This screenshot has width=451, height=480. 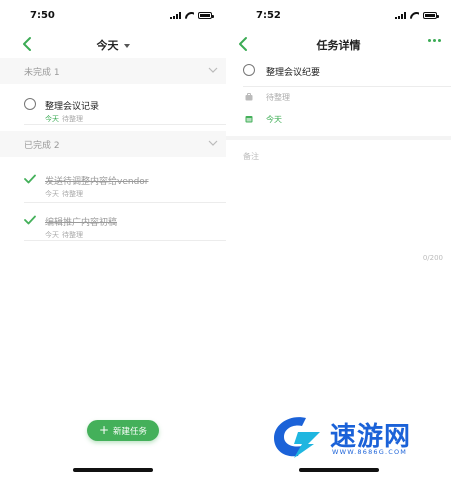 I want to click on plus-icon: +, so click(x=104, y=430).